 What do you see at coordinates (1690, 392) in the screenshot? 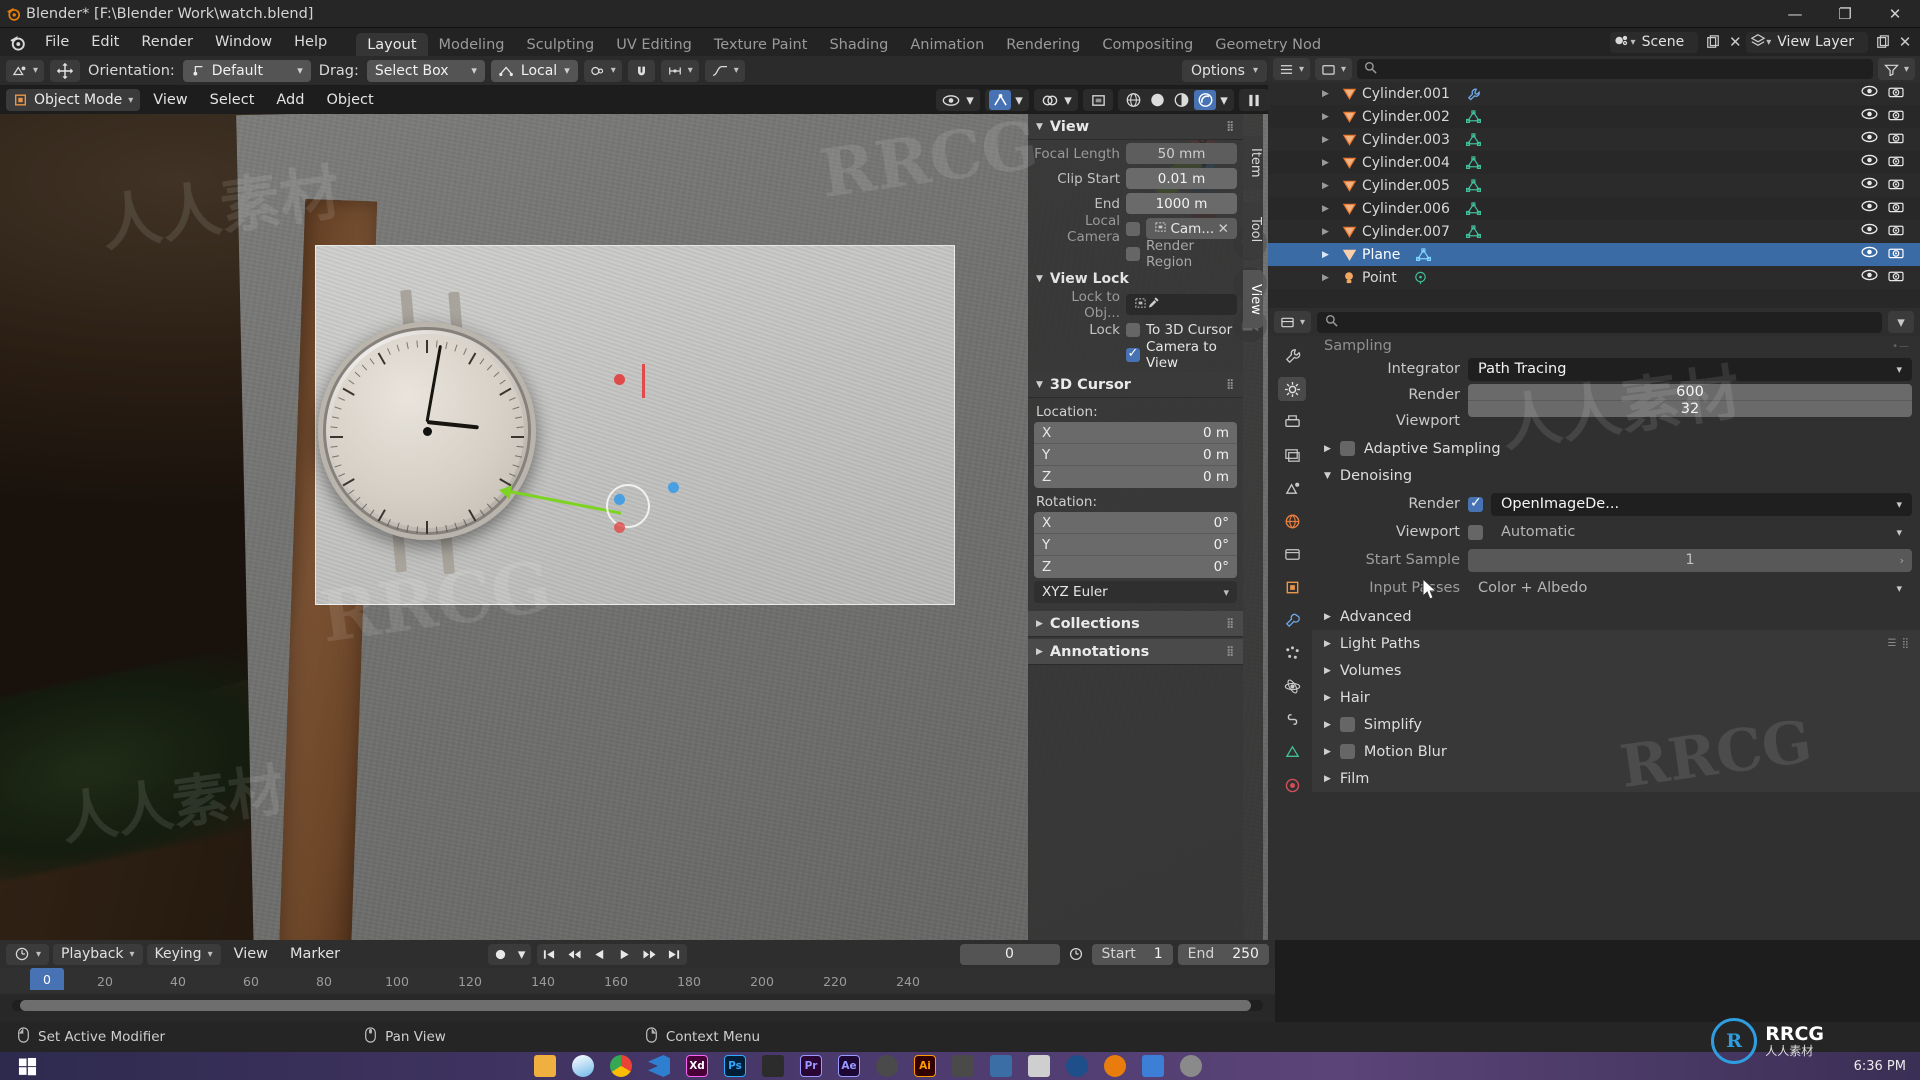
I see `render-samples-field: 600` at bounding box center [1690, 392].